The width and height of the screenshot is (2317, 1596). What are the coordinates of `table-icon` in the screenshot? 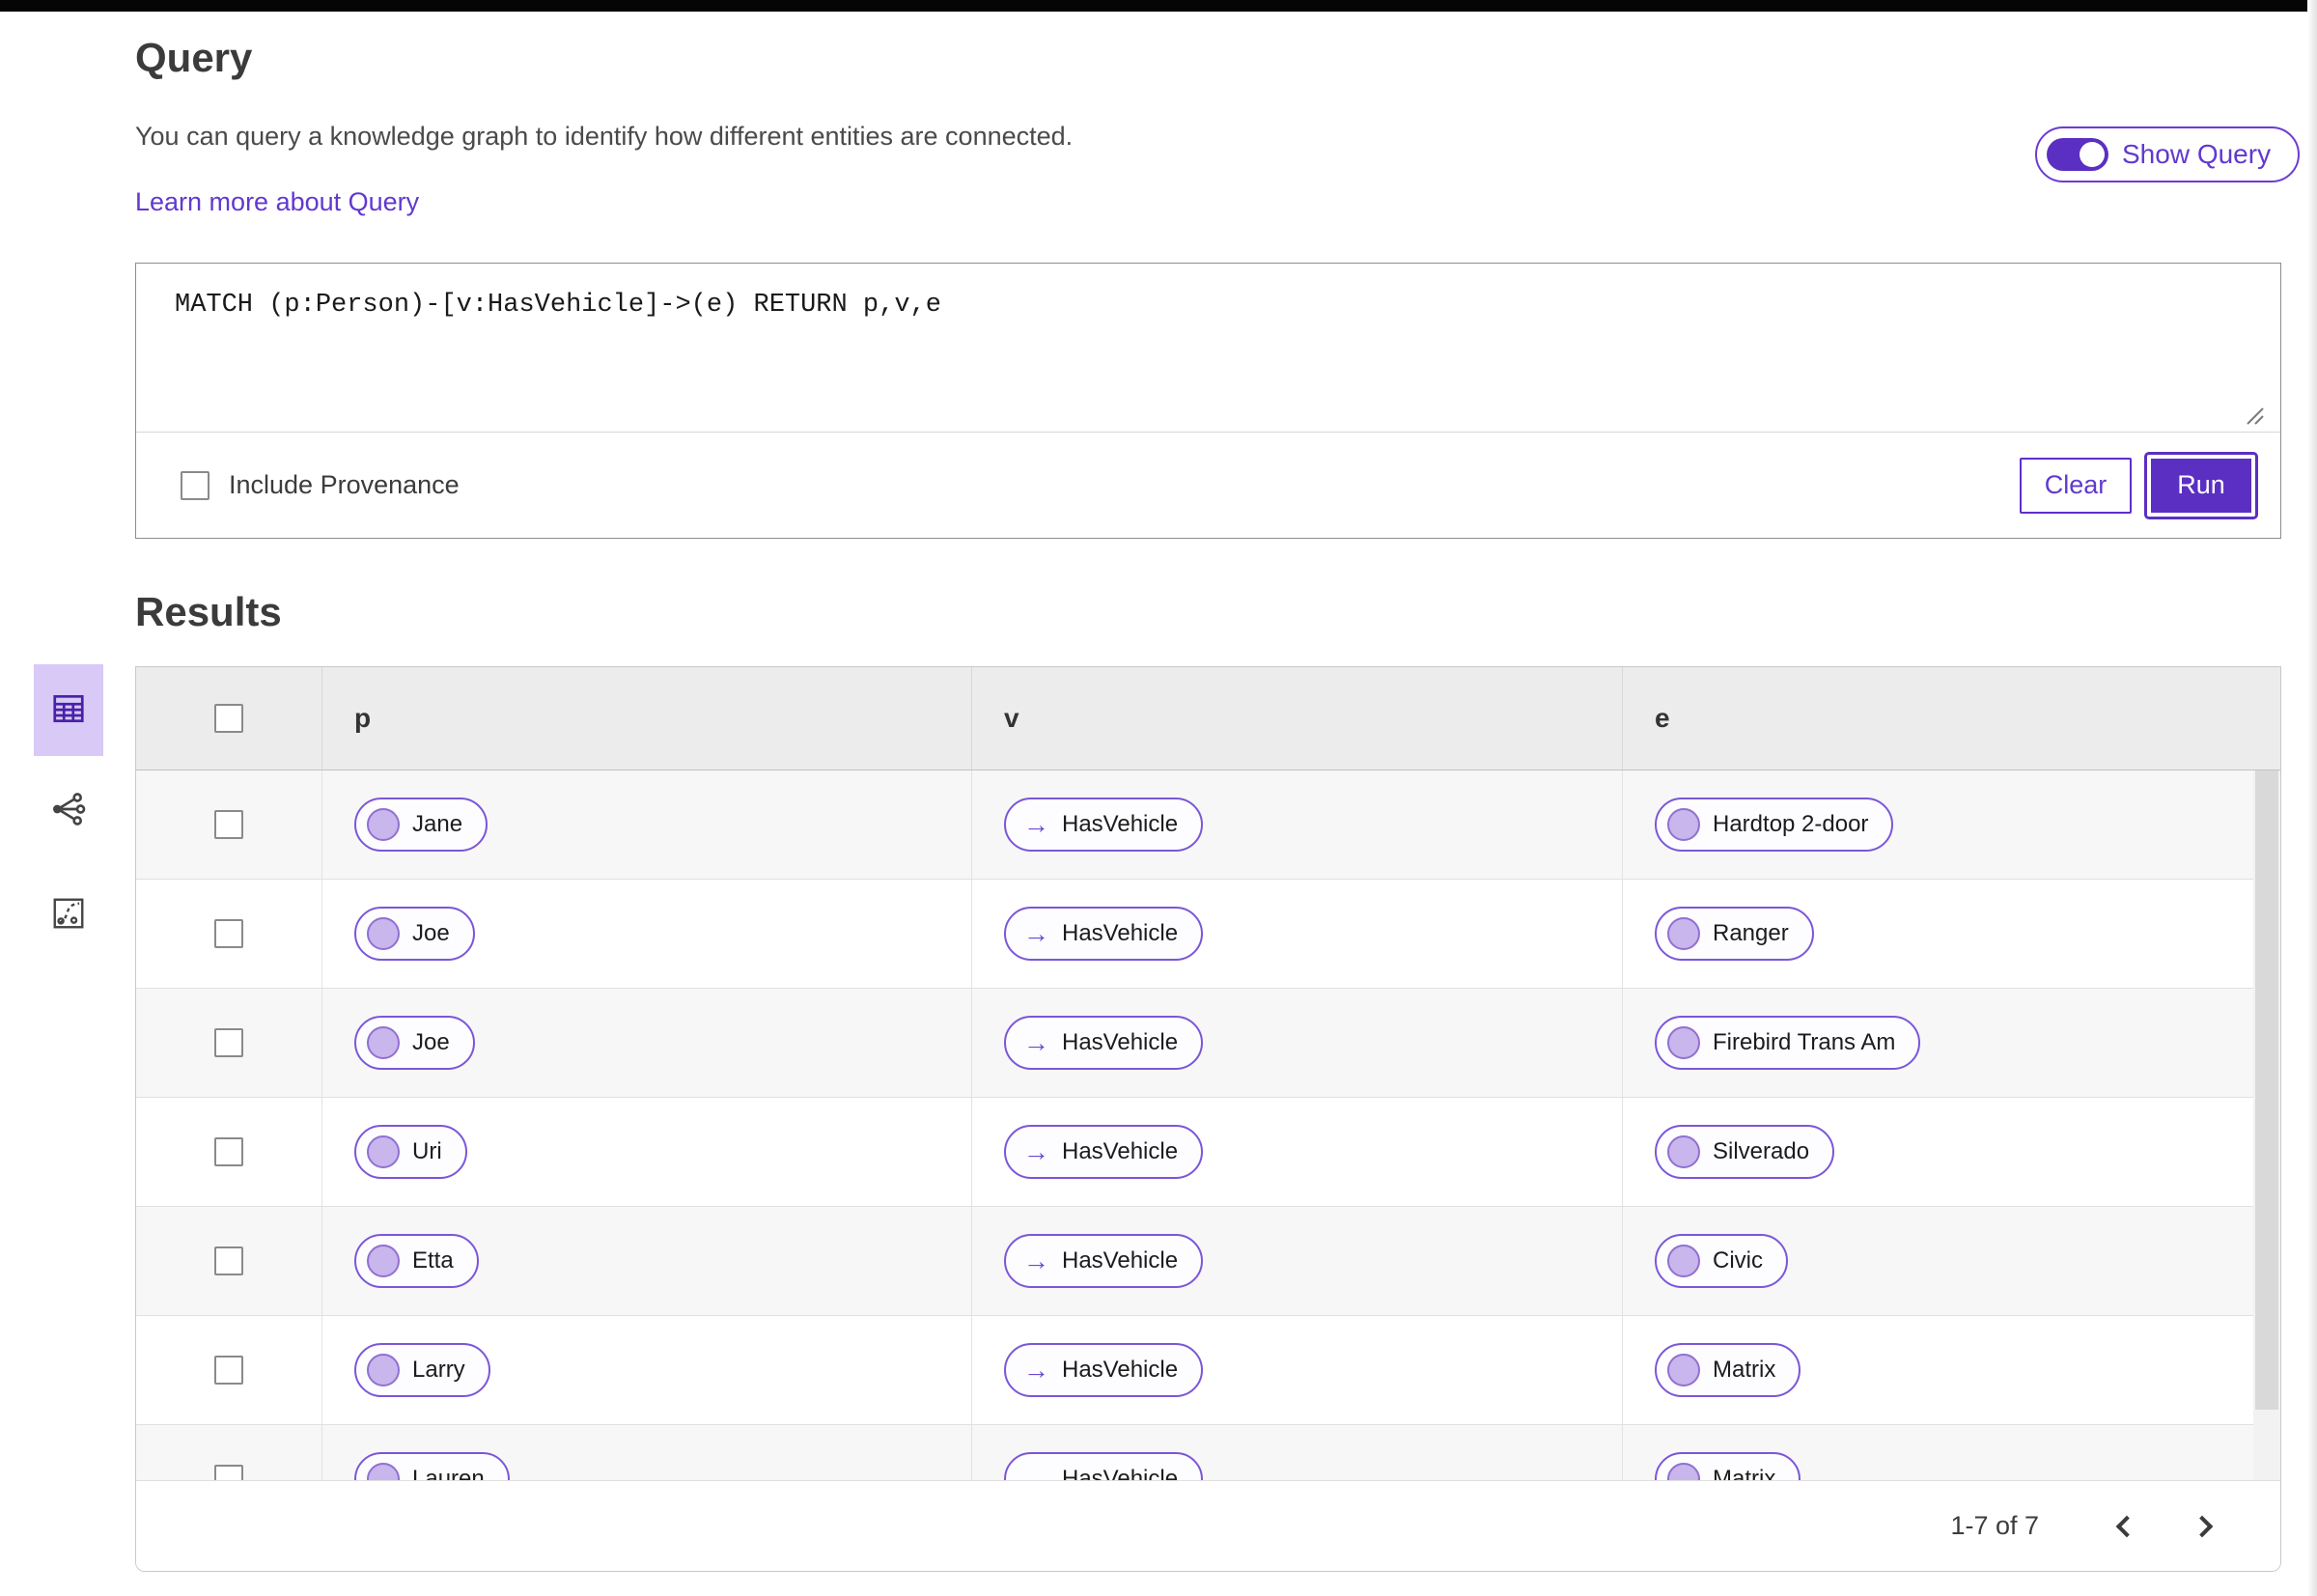 It's located at (68, 710).